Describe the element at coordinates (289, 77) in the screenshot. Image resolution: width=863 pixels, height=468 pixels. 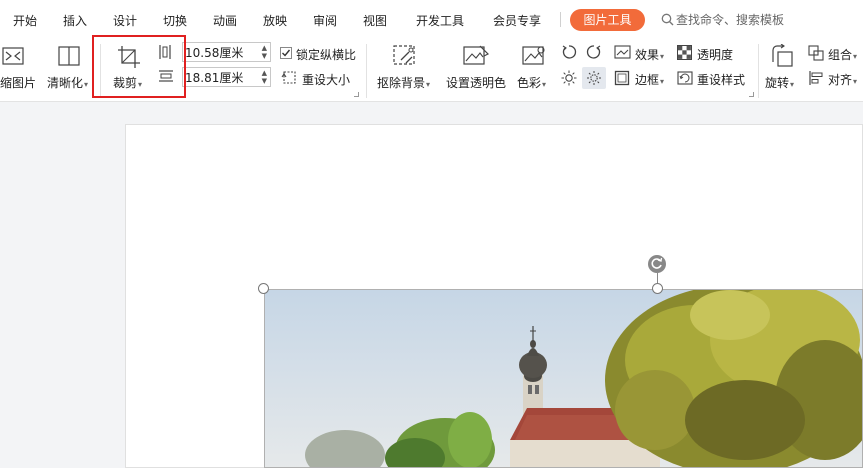
I see `reset-size-icon` at that location.